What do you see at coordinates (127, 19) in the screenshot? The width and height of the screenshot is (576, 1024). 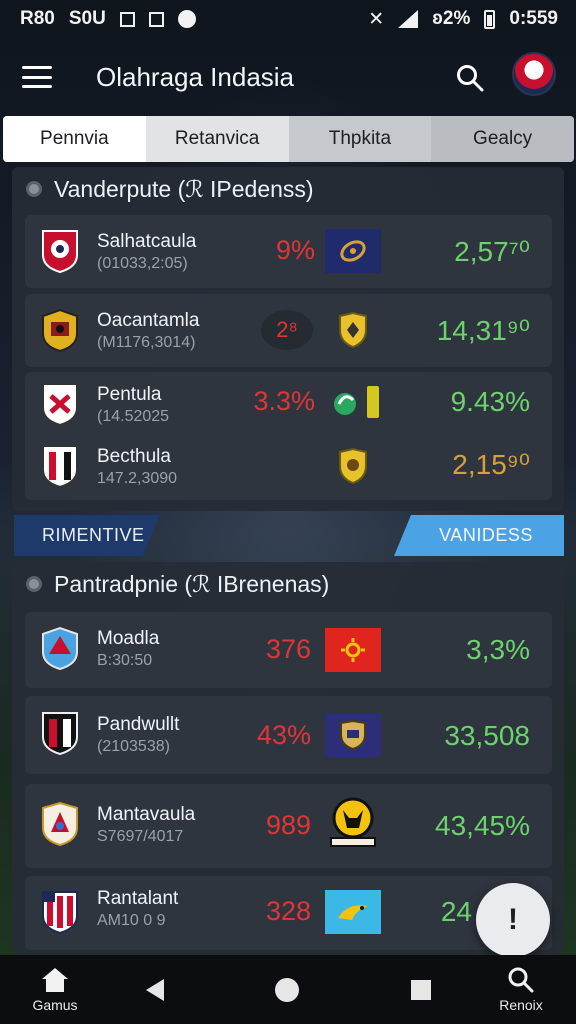 I see `notification-n-icon` at bounding box center [127, 19].